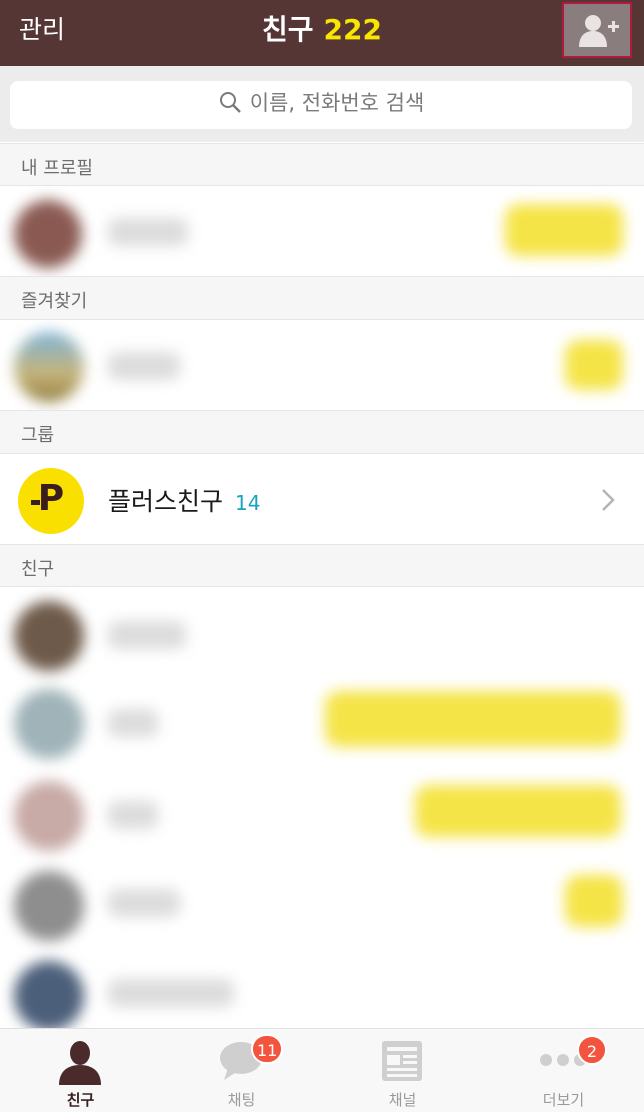 This screenshot has height=1112, width=644. I want to click on search-area: 이름, 전화번호 검색, so click(322, 104).